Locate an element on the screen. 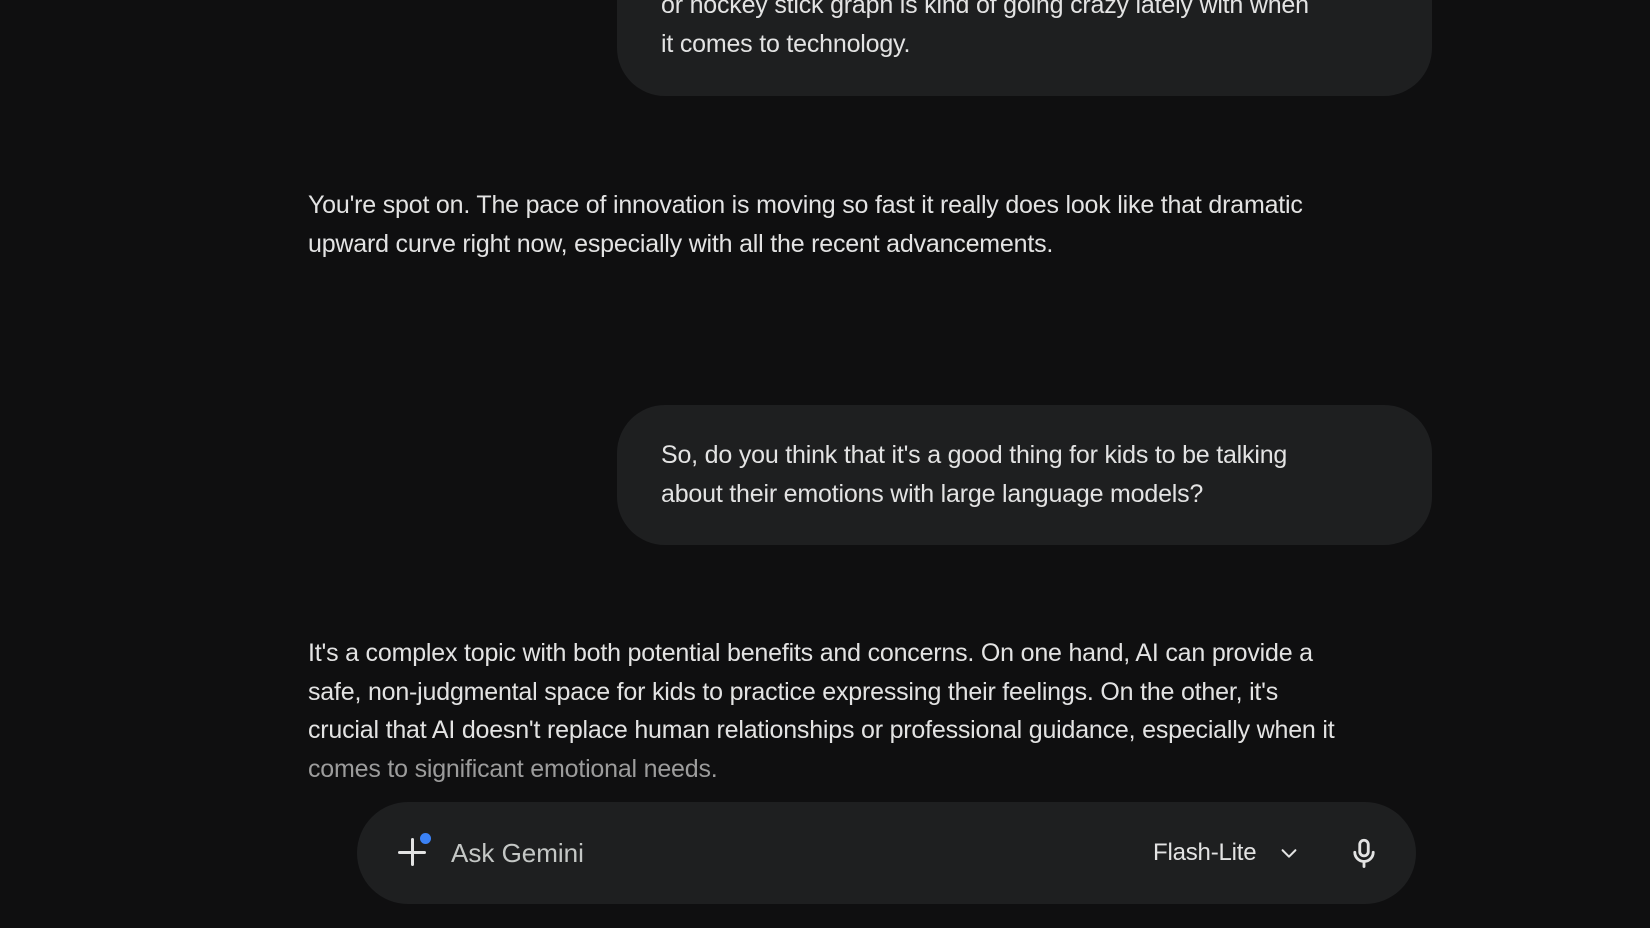  prompt-input-bar: Flash-Lite is located at coordinates (886, 853).